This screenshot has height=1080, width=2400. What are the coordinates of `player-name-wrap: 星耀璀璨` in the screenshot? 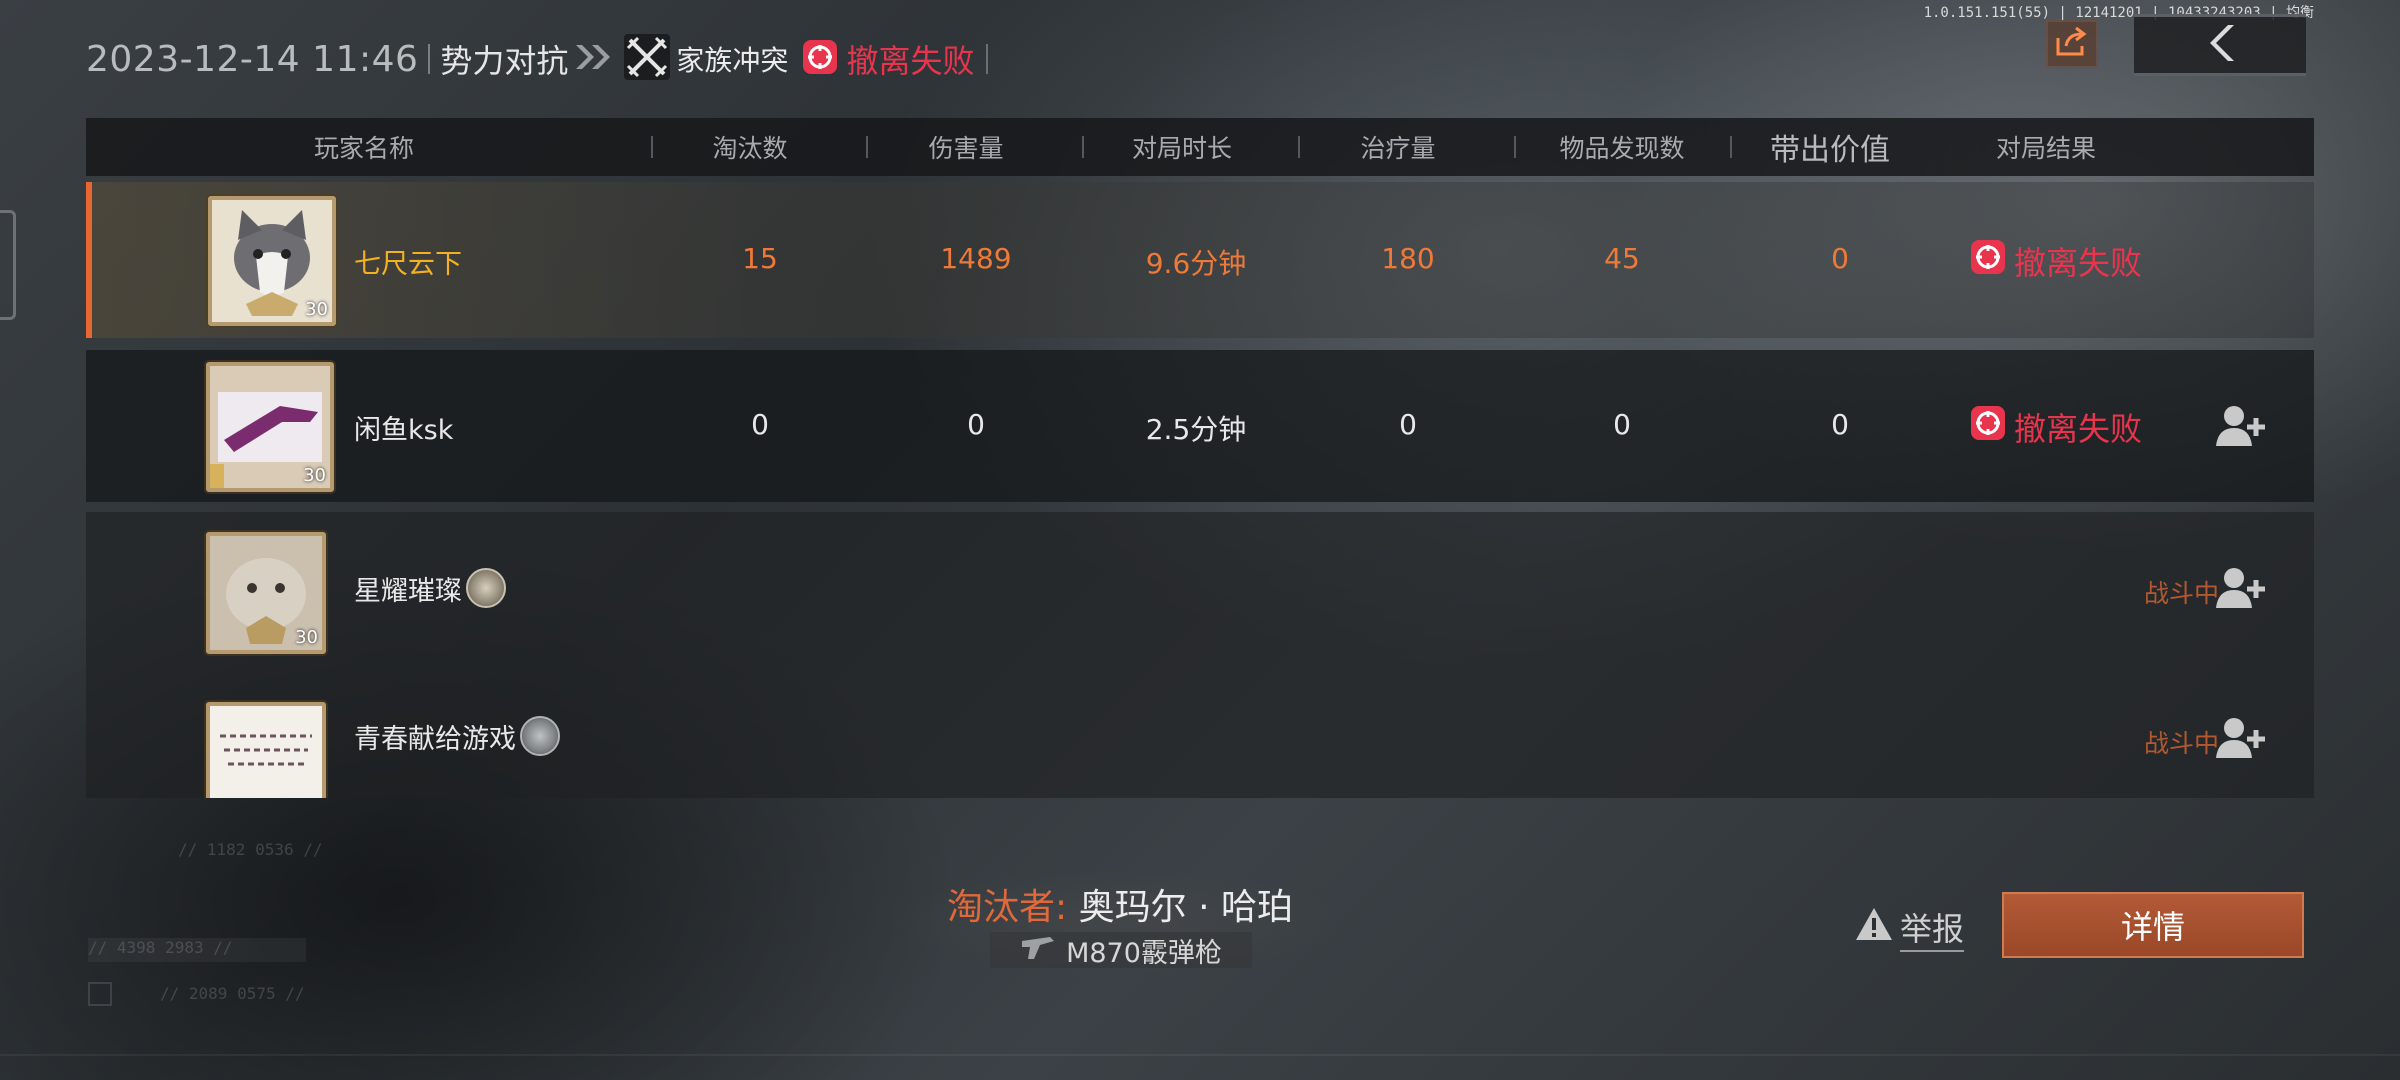 It's located at (430, 588).